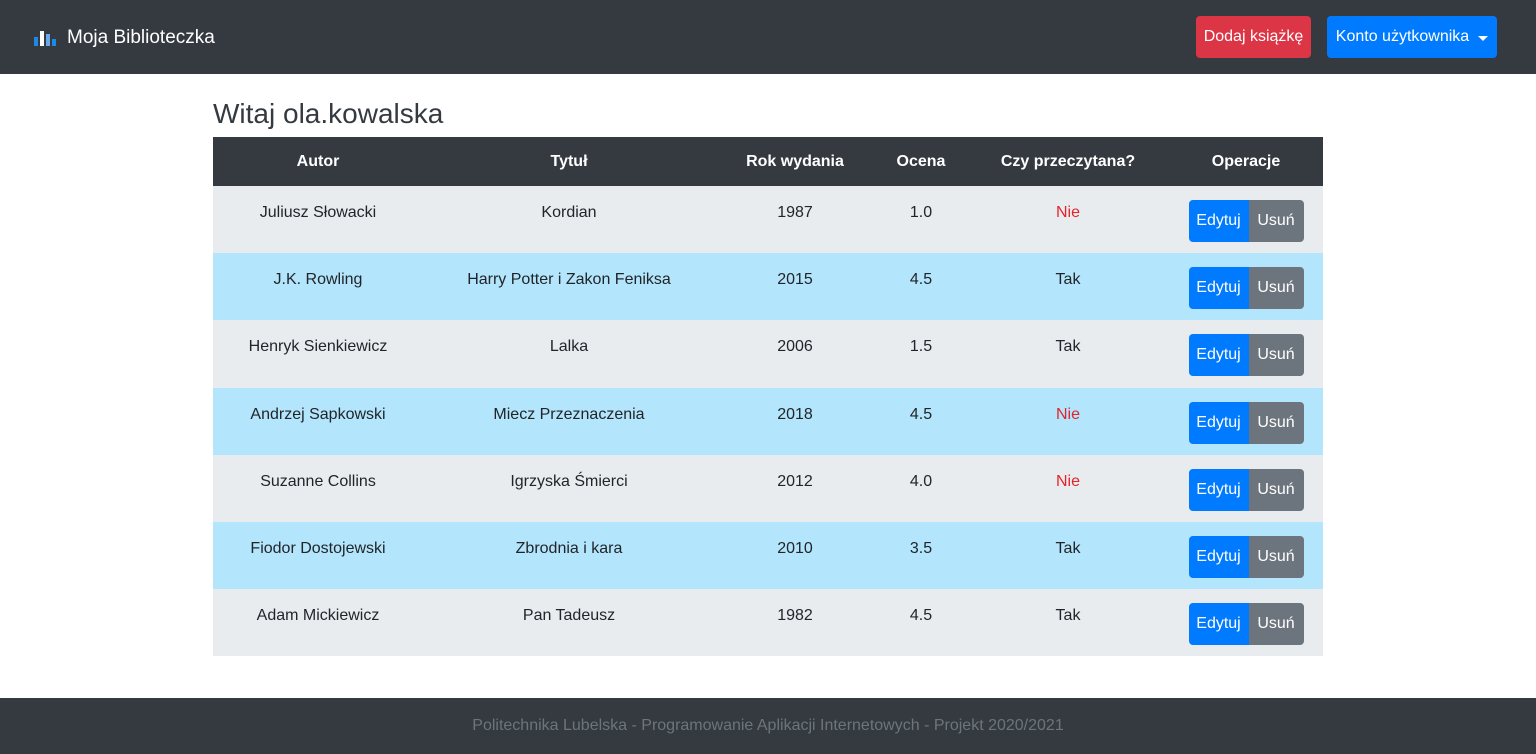  Describe the element at coordinates (318, 347) in the screenshot. I see `cell-author: Henryk Sienkiewicz` at that location.